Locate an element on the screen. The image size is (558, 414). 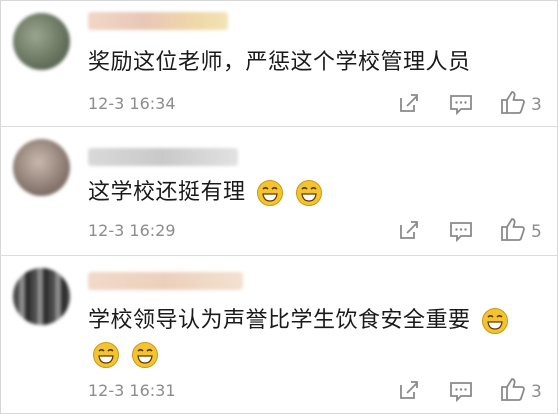
comment-text: 学校领导认为声誉比学生饮食安全重要 is located at coordinates (279, 320).